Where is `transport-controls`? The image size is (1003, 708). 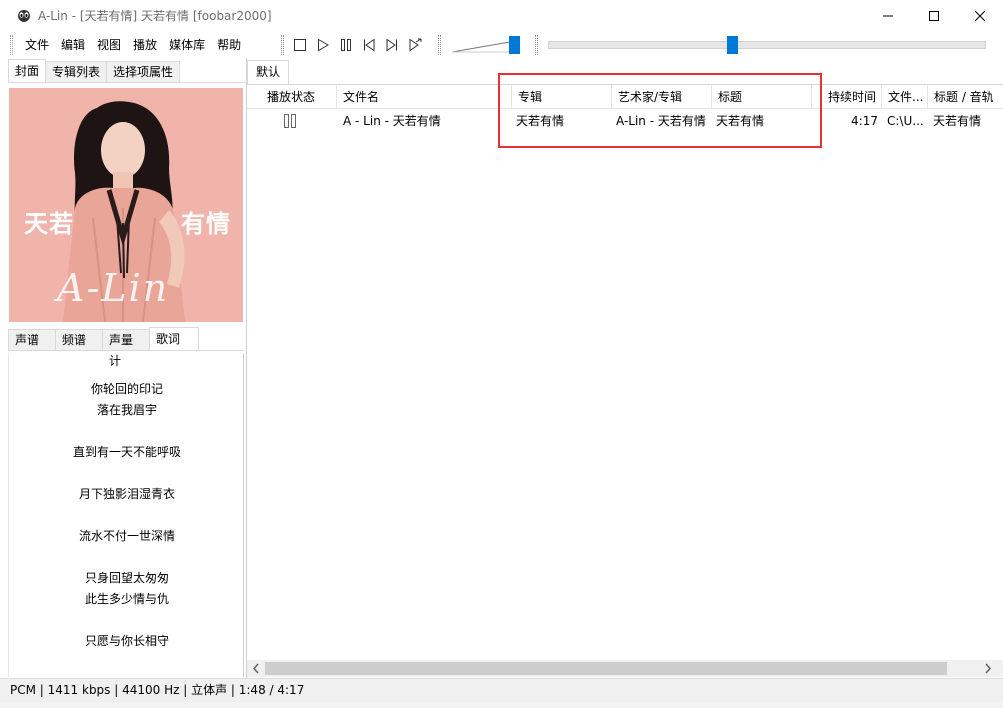
transport-controls is located at coordinates (357, 45).